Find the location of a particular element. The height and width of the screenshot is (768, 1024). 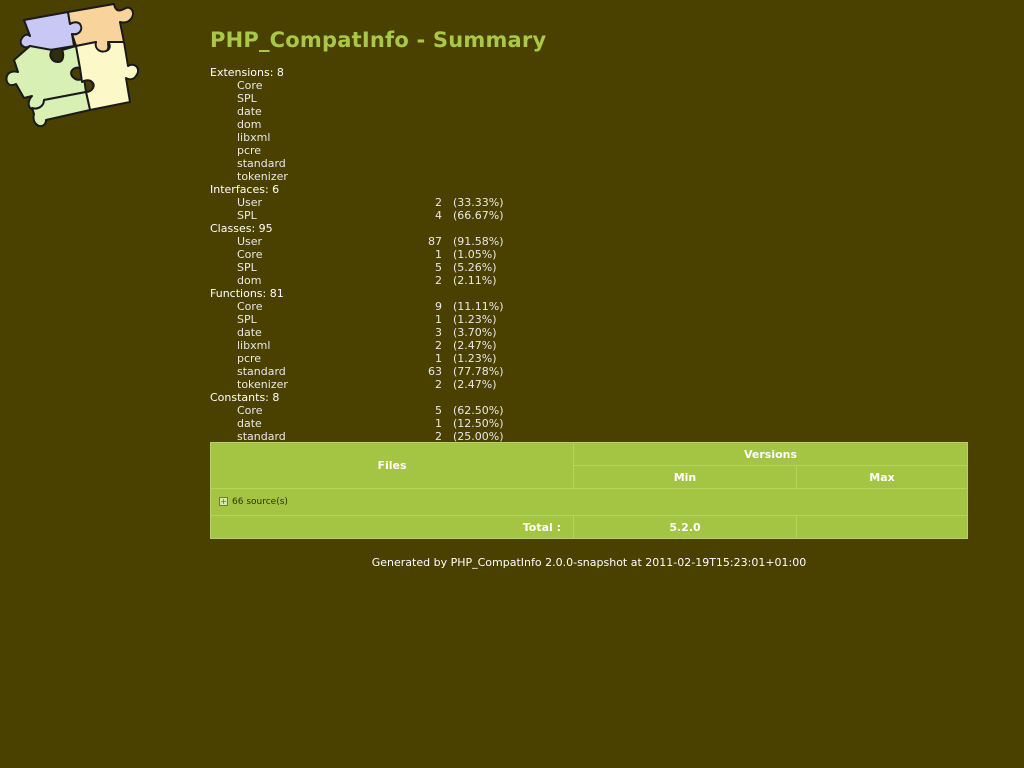

total-max-version is located at coordinates (882, 527).